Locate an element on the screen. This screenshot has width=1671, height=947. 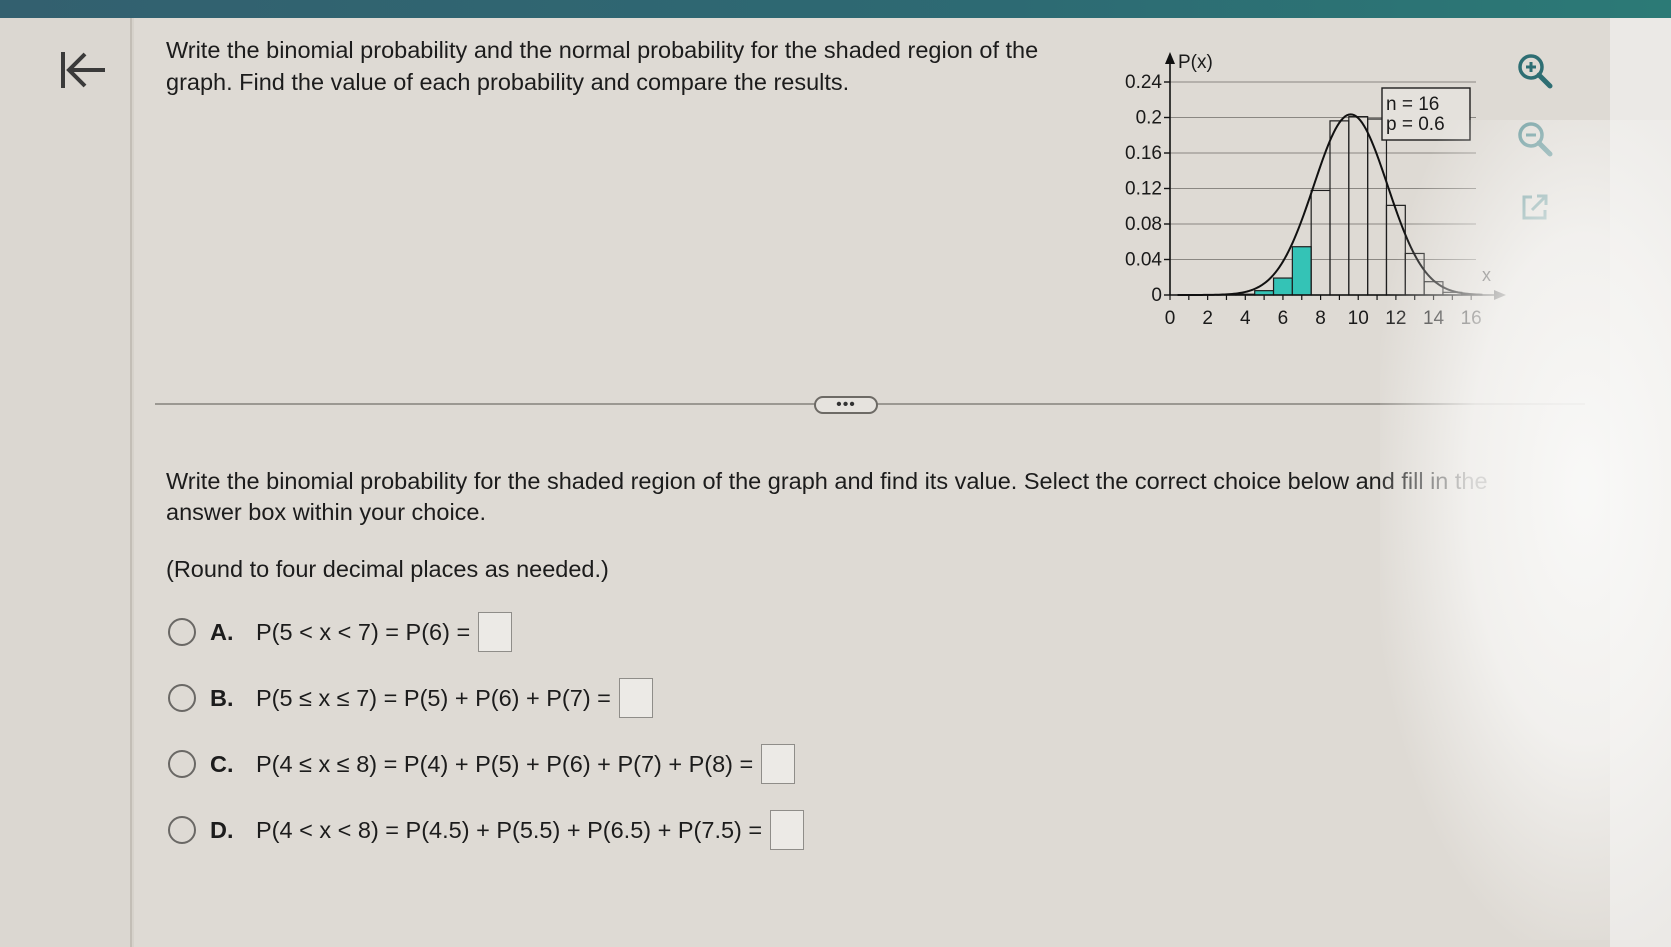
popout-button is located at coordinates (1535, 207).